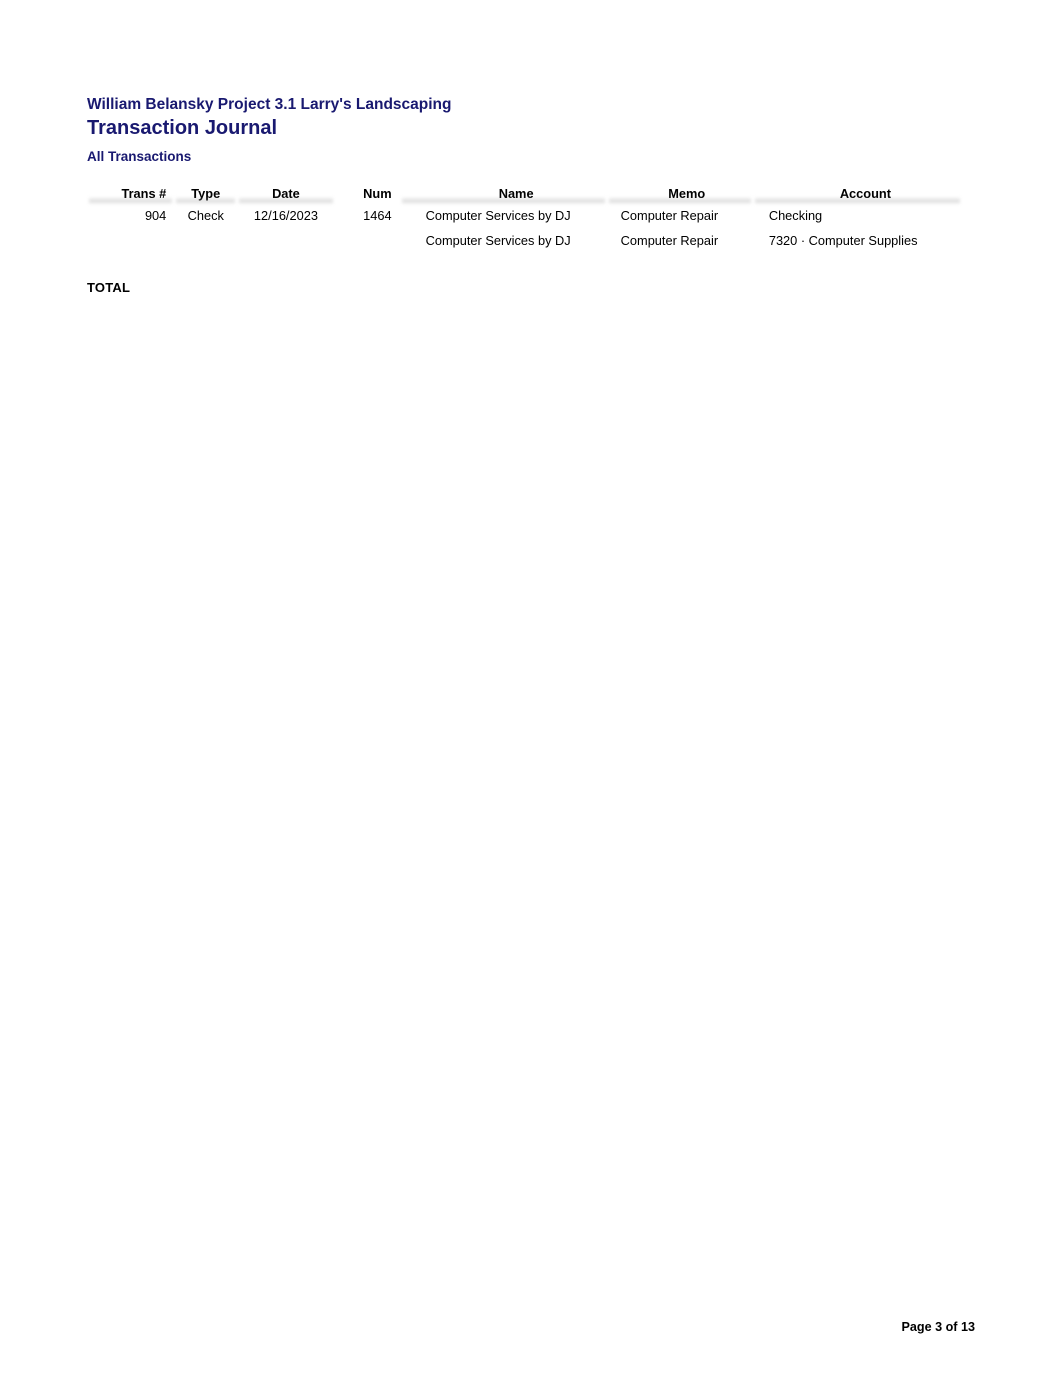 Image resolution: width=1062 pixels, height=1377 pixels. I want to click on column-header-name: Name, so click(503, 193).